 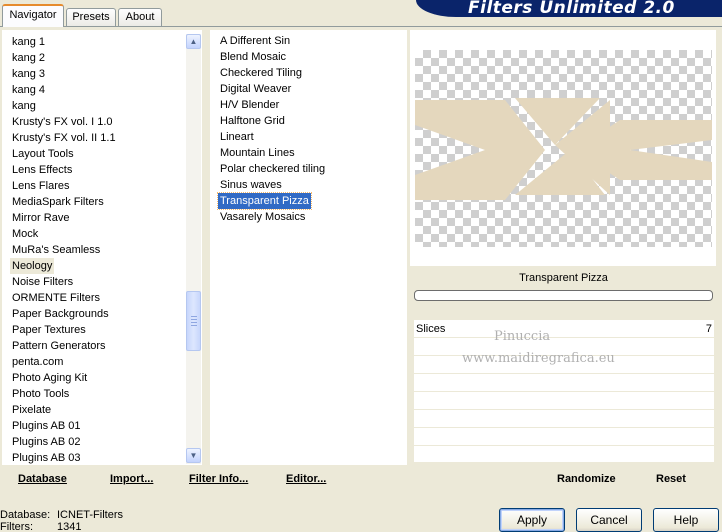 I want to click on database-button: Database, so click(x=42, y=479).